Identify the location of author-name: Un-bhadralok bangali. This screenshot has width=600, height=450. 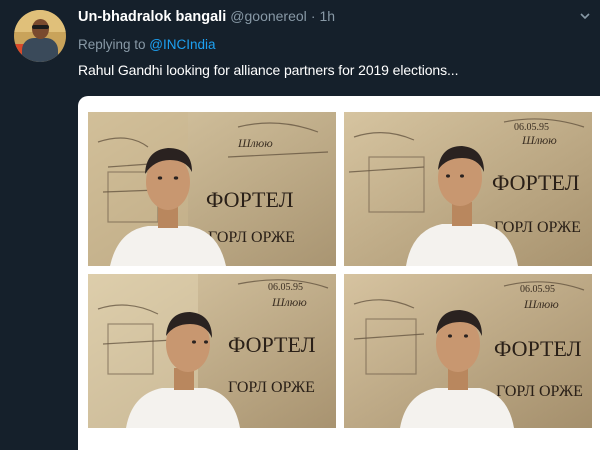
(152, 17).